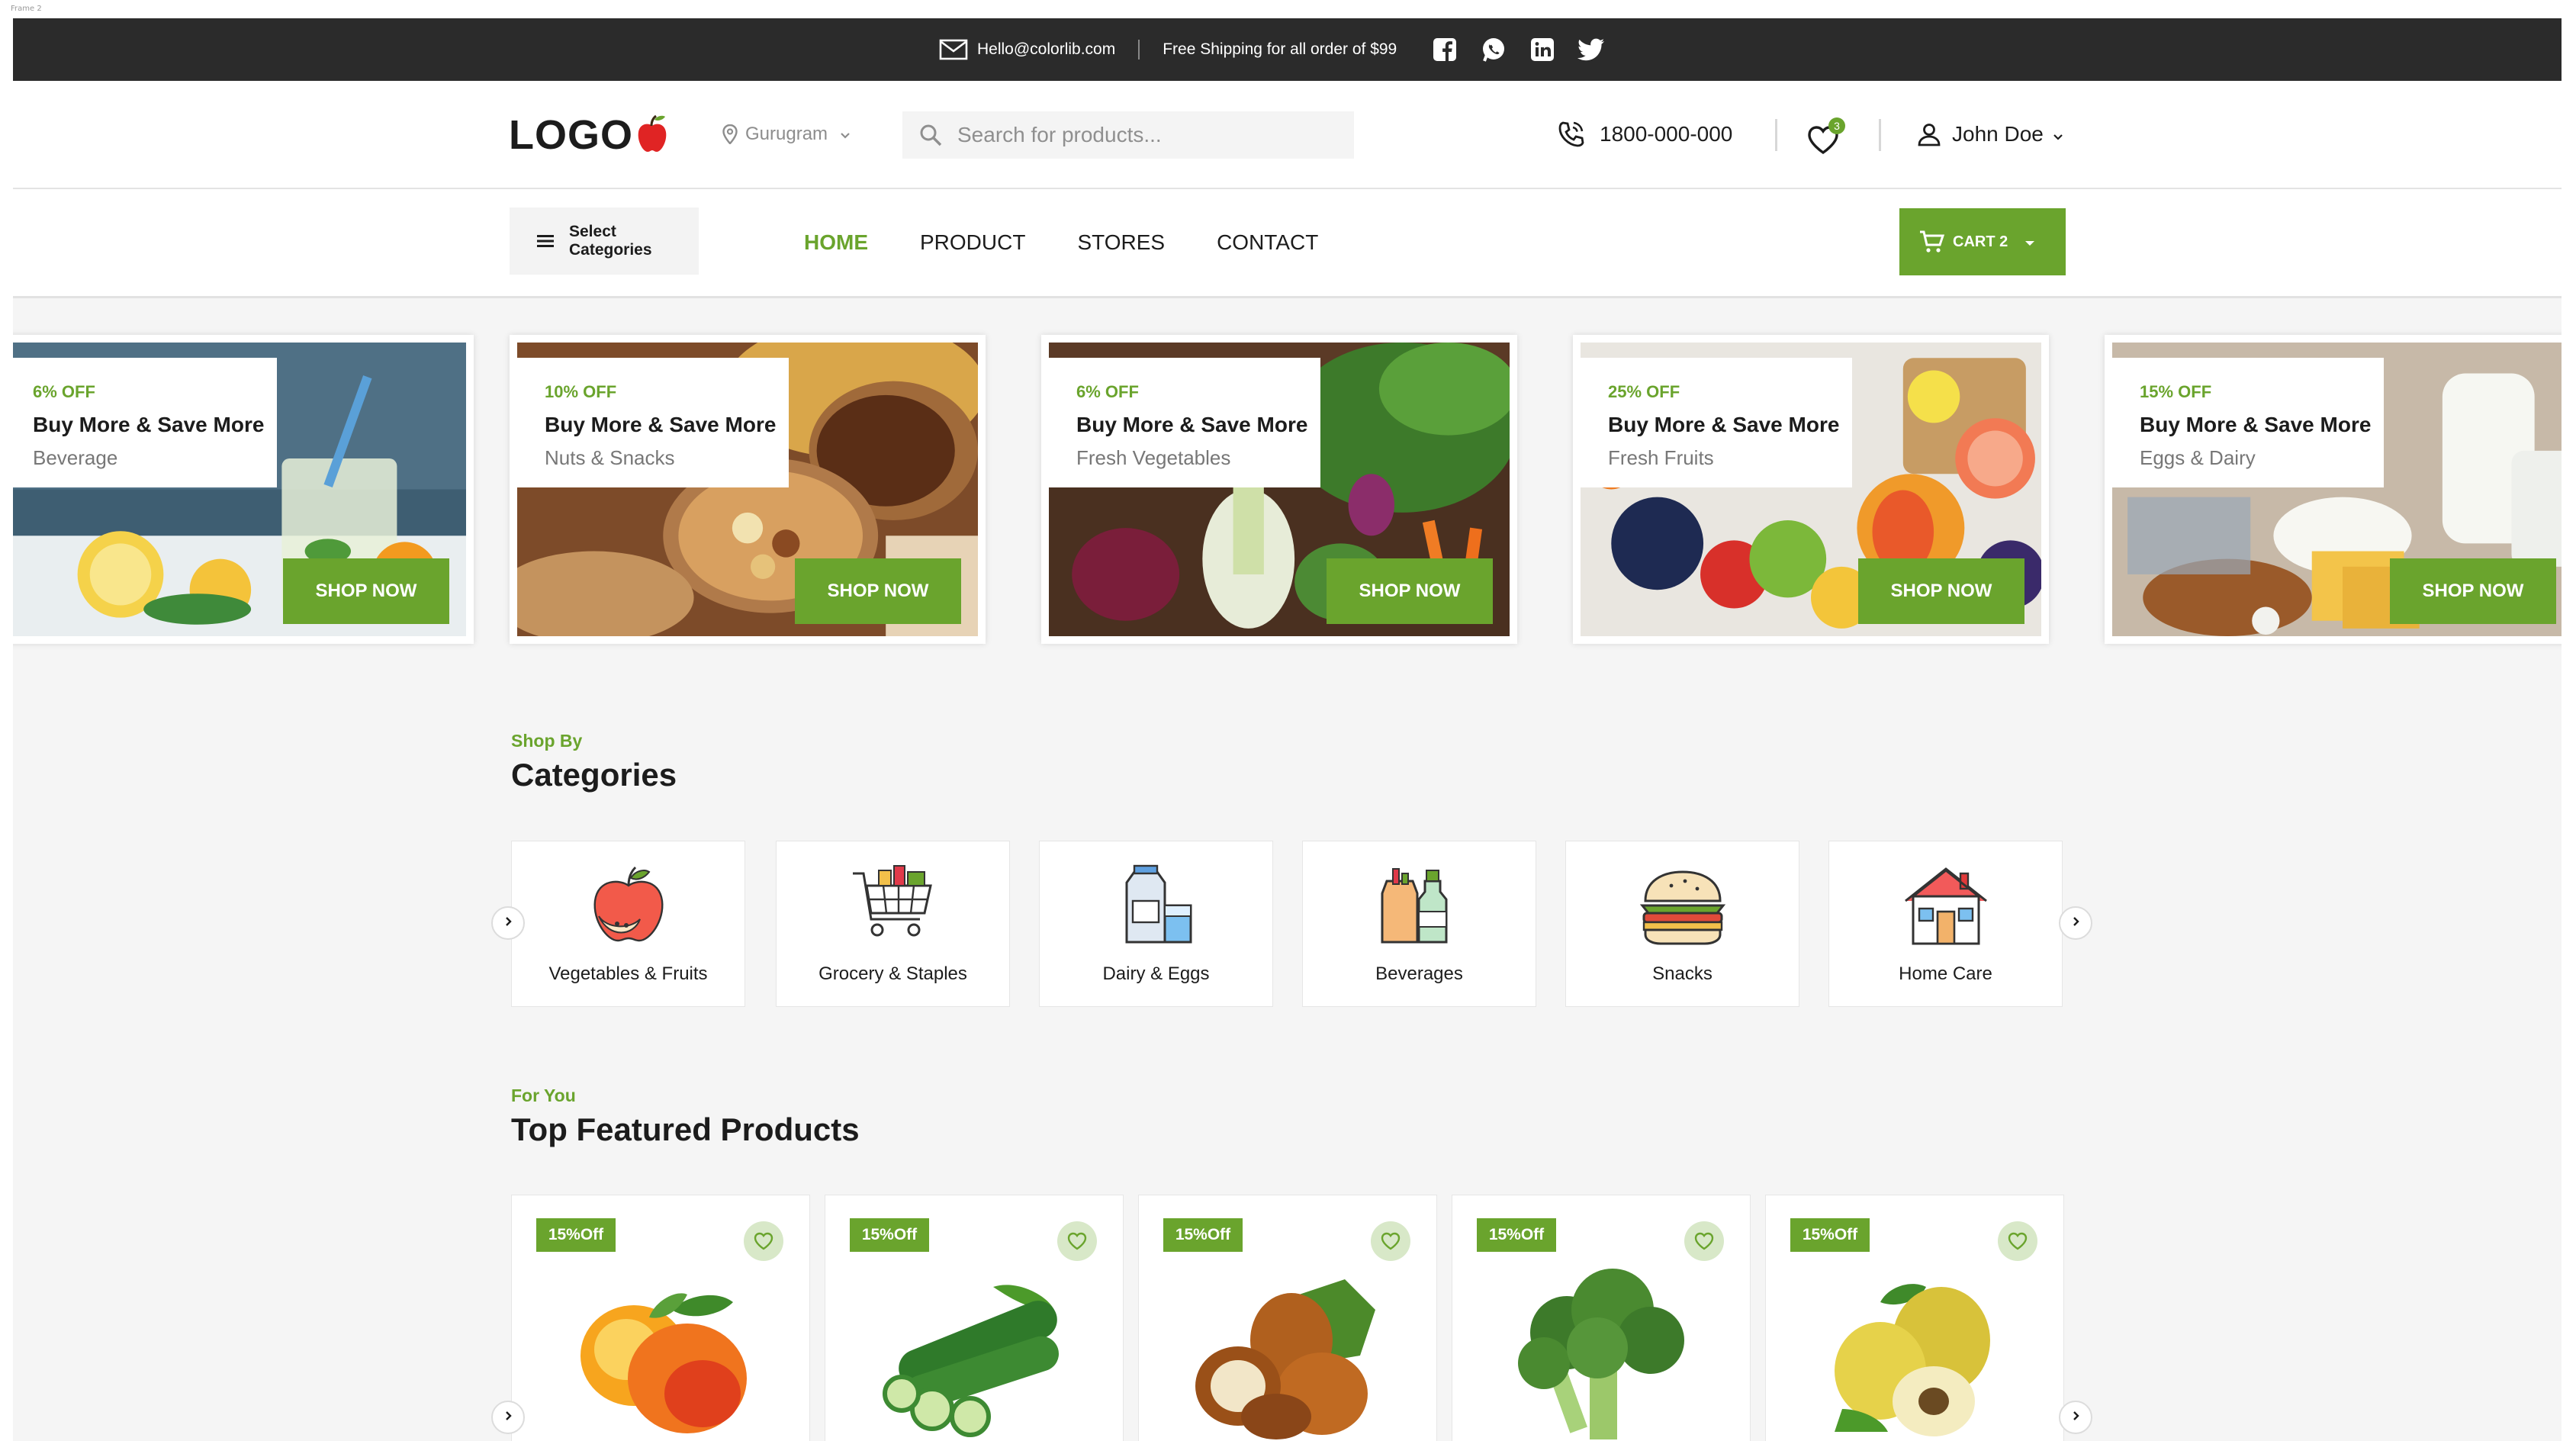  What do you see at coordinates (1542, 49) in the screenshot?
I see `linkedin-icon` at bounding box center [1542, 49].